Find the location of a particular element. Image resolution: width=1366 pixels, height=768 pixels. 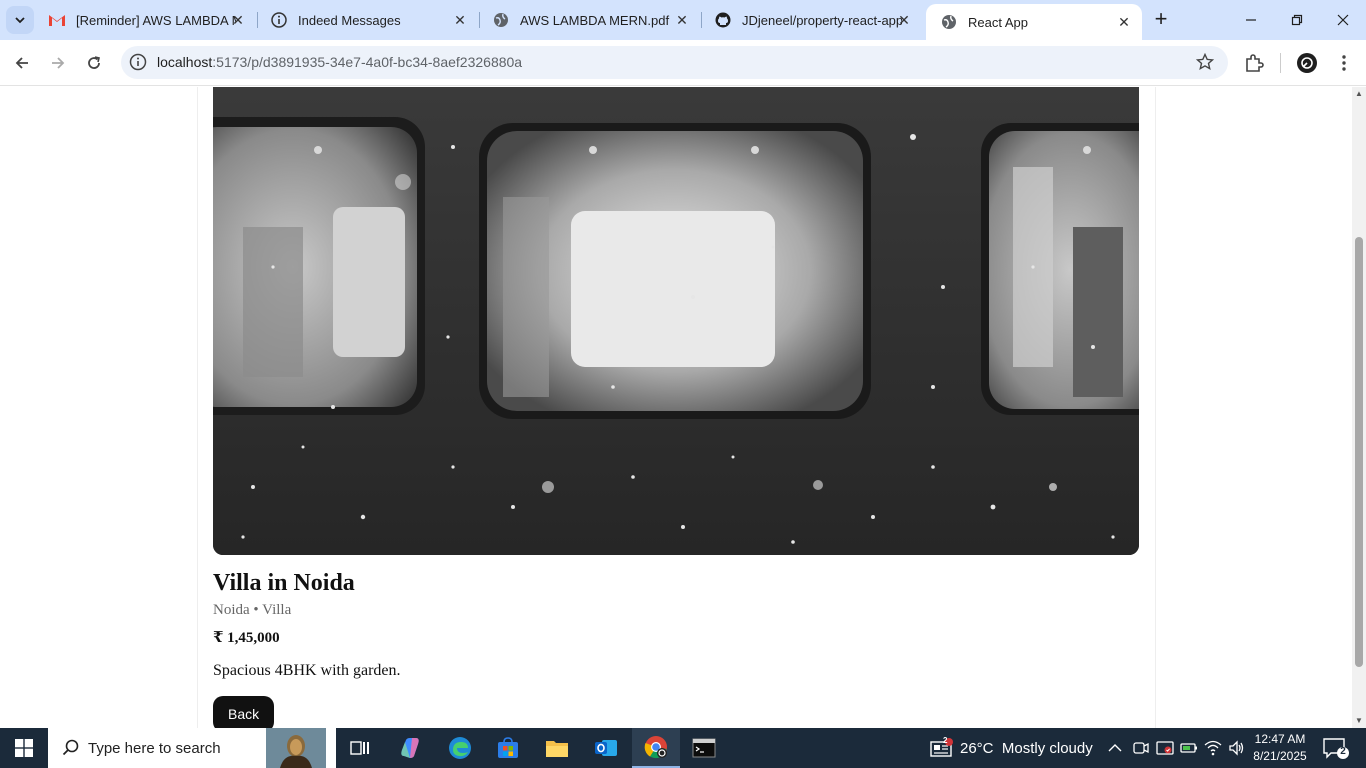

folder-icon is located at coordinates (557, 749).